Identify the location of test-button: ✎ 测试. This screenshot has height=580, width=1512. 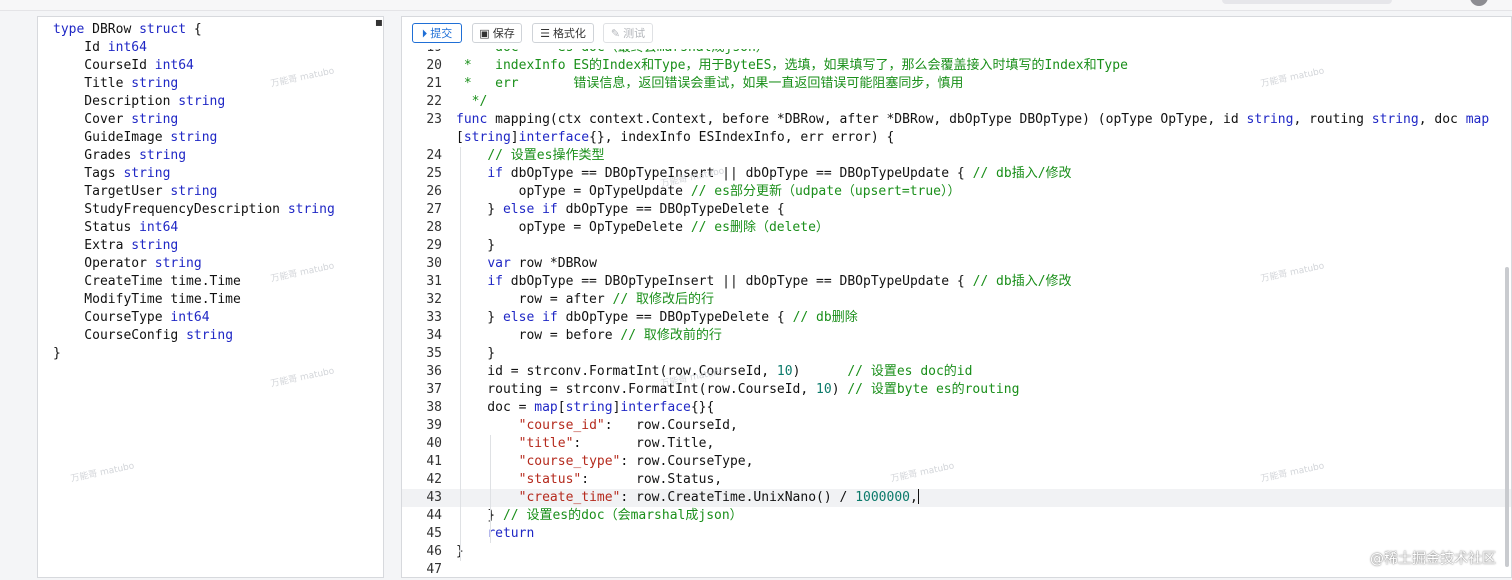
(628, 33).